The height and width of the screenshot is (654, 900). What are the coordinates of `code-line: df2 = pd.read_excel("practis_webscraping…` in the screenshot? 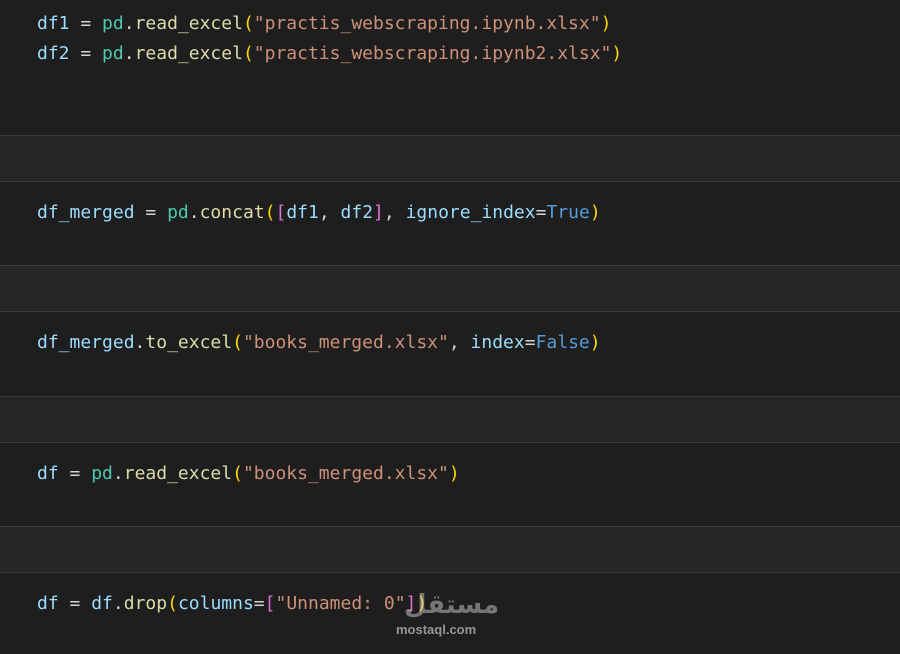 It's located at (329, 54).